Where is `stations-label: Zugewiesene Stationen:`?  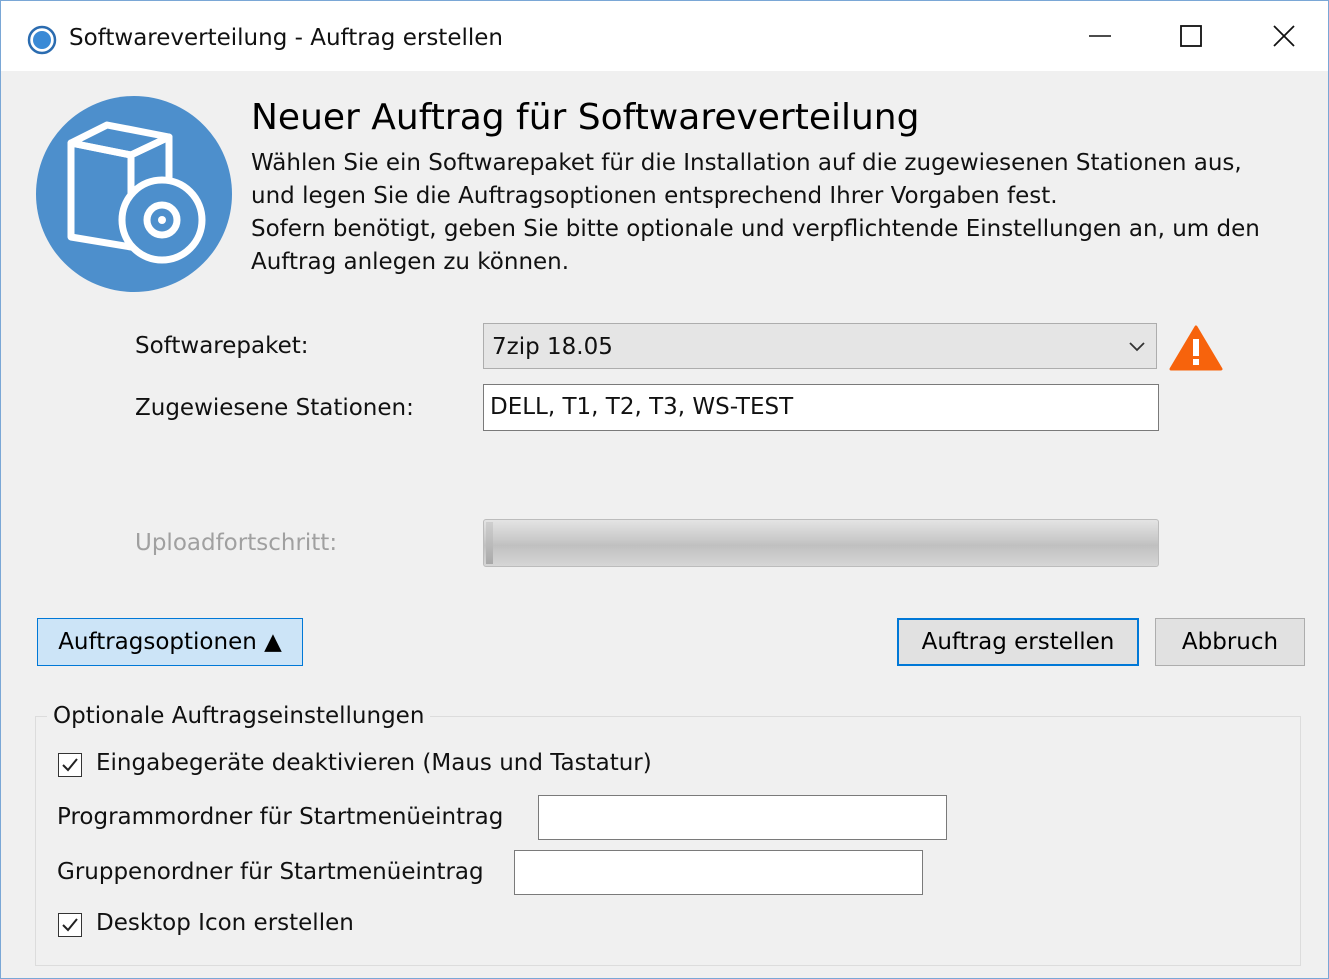
stations-label: Zugewiesene Stationen: is located at coordinates (274, 408).